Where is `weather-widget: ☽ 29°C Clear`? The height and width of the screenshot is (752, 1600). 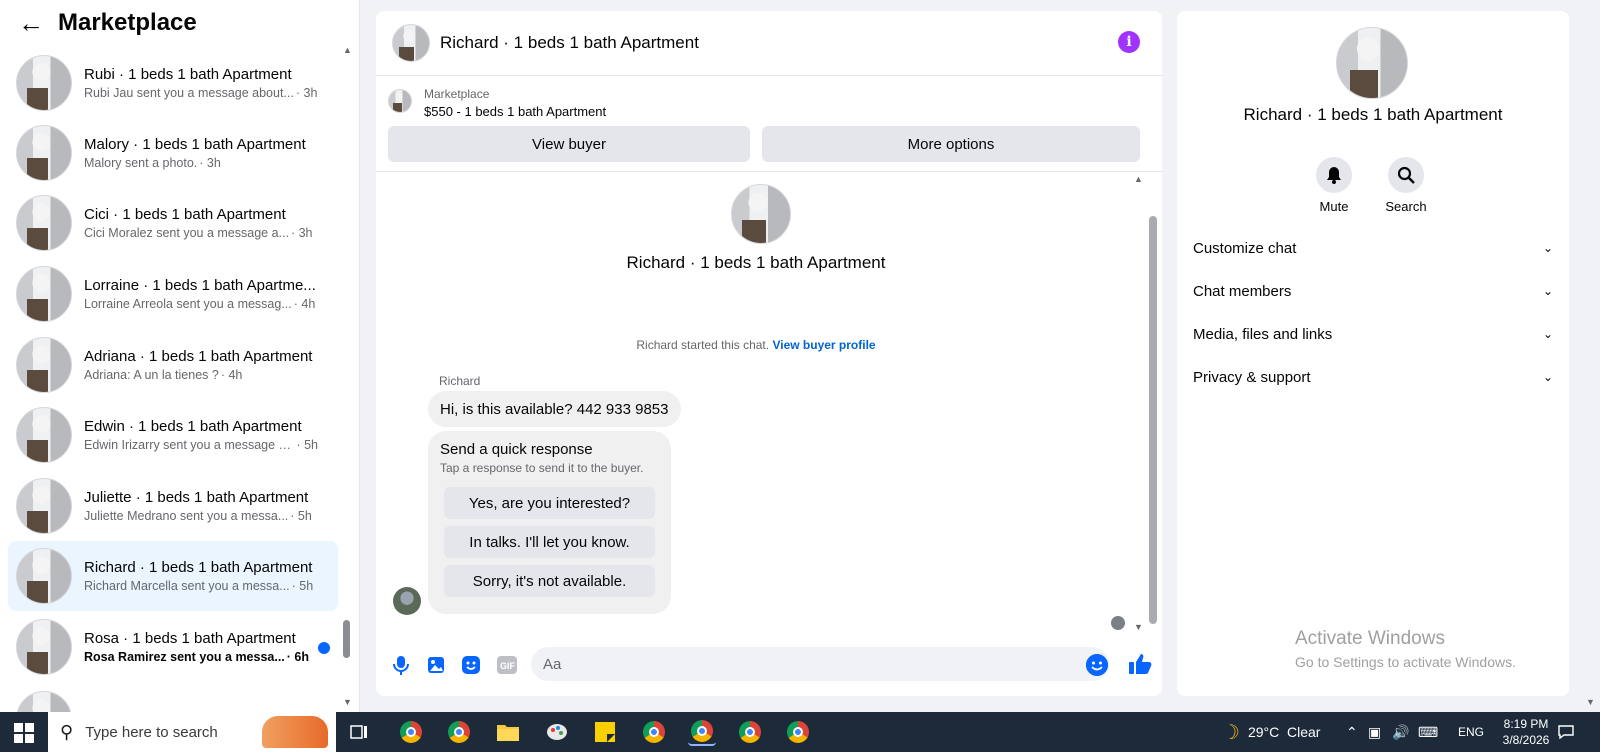 weather-widget: ☽ 29°C Clear is located at coordinates (1271, 732).